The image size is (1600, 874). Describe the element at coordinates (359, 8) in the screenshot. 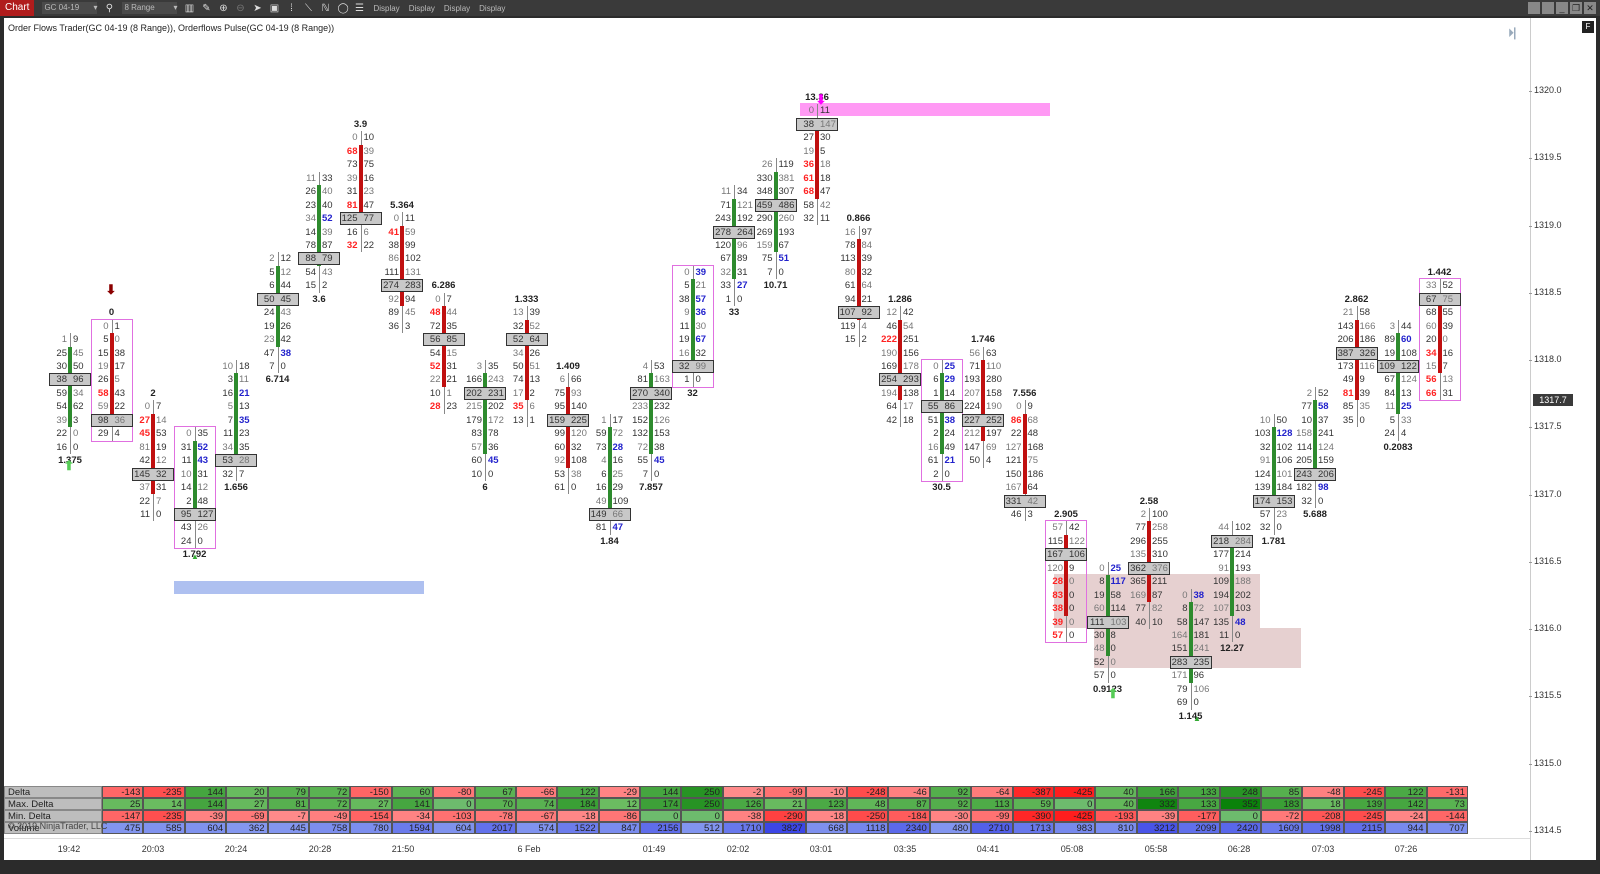

I see `list-icon: ☰` at that location.